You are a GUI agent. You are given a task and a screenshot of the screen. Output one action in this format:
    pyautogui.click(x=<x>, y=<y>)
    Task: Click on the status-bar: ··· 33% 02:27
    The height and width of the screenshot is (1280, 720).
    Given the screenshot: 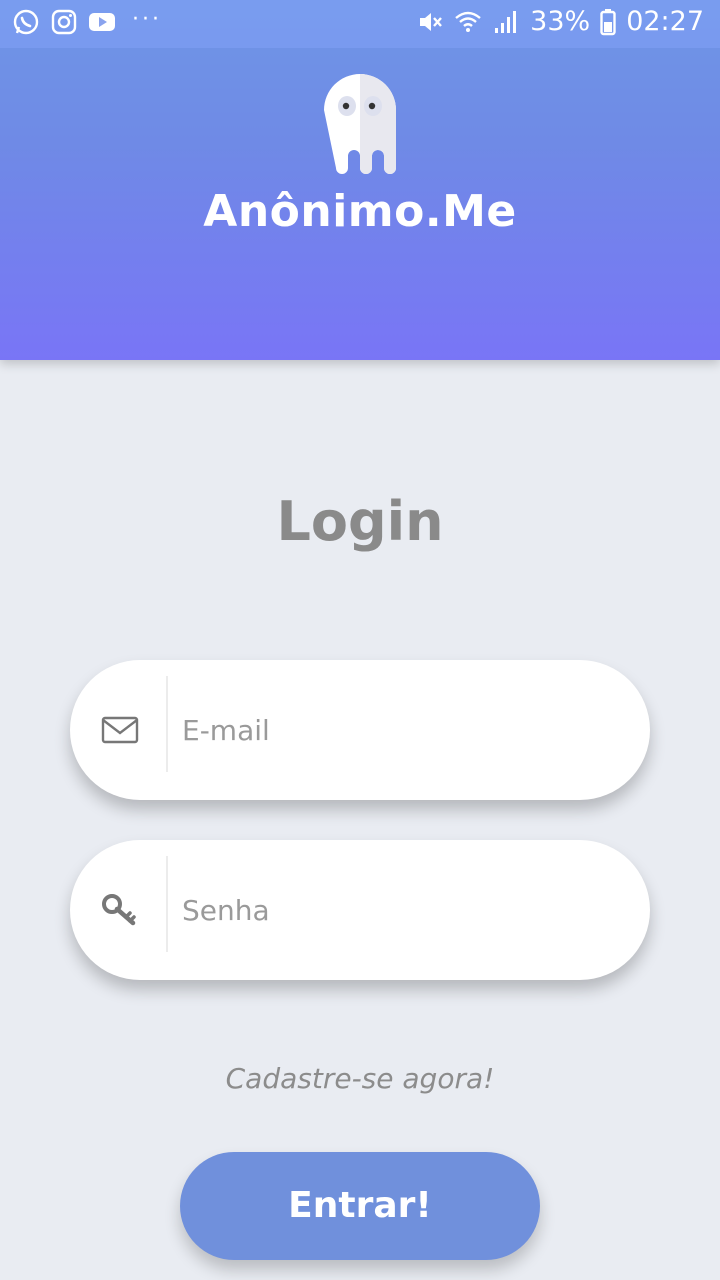 What is the action you would take?
    pyautogui.click(x=360, y=24)
    